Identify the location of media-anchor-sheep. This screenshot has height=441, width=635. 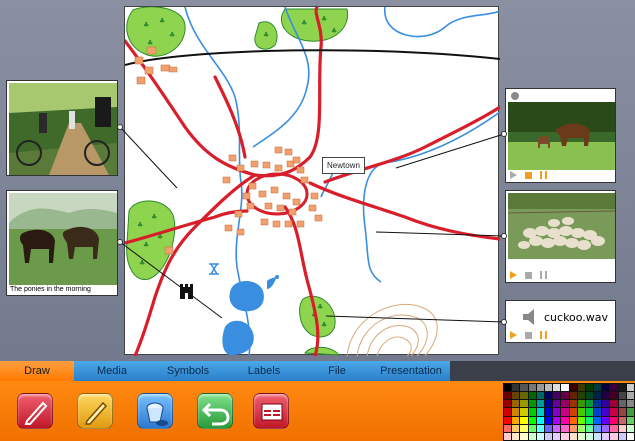
(504, 236).